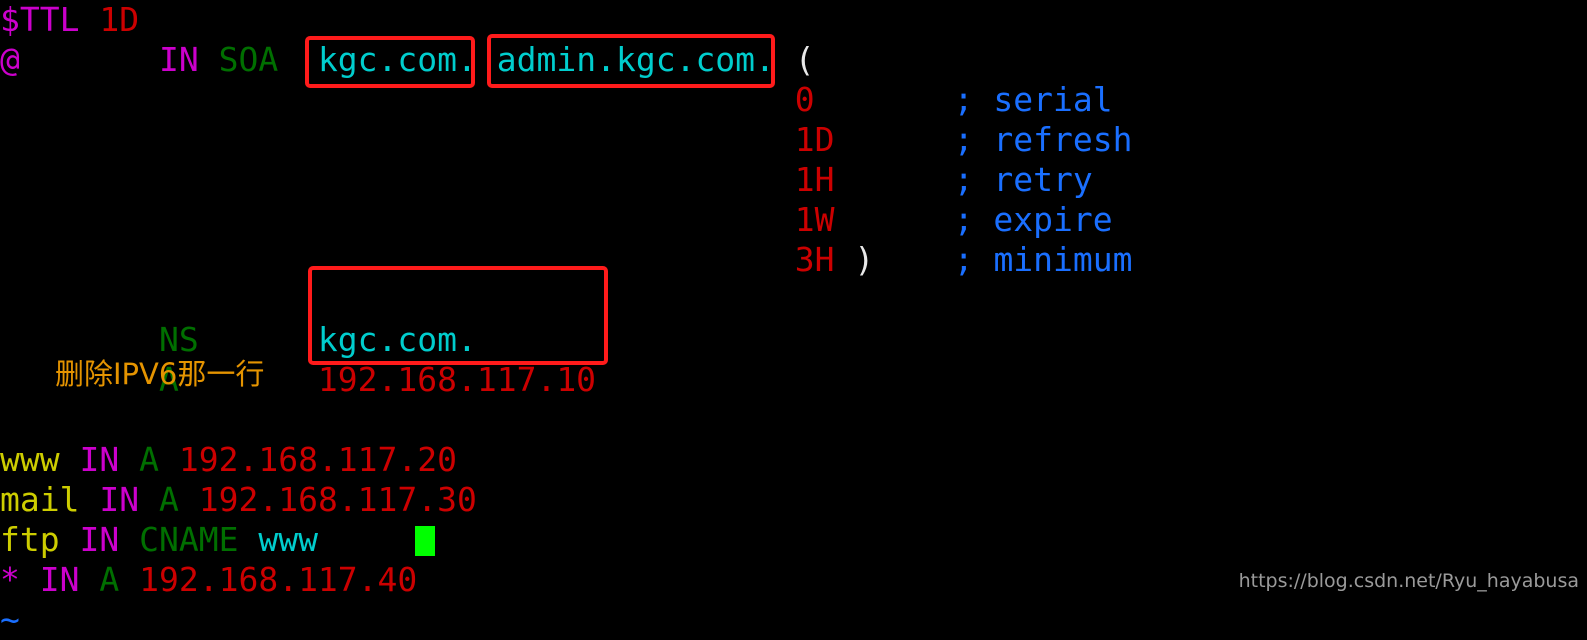  What do you see at coordinates (814, 259) in the screenshot?
I see `text-token: 3H` at bounding box center [814, 259].